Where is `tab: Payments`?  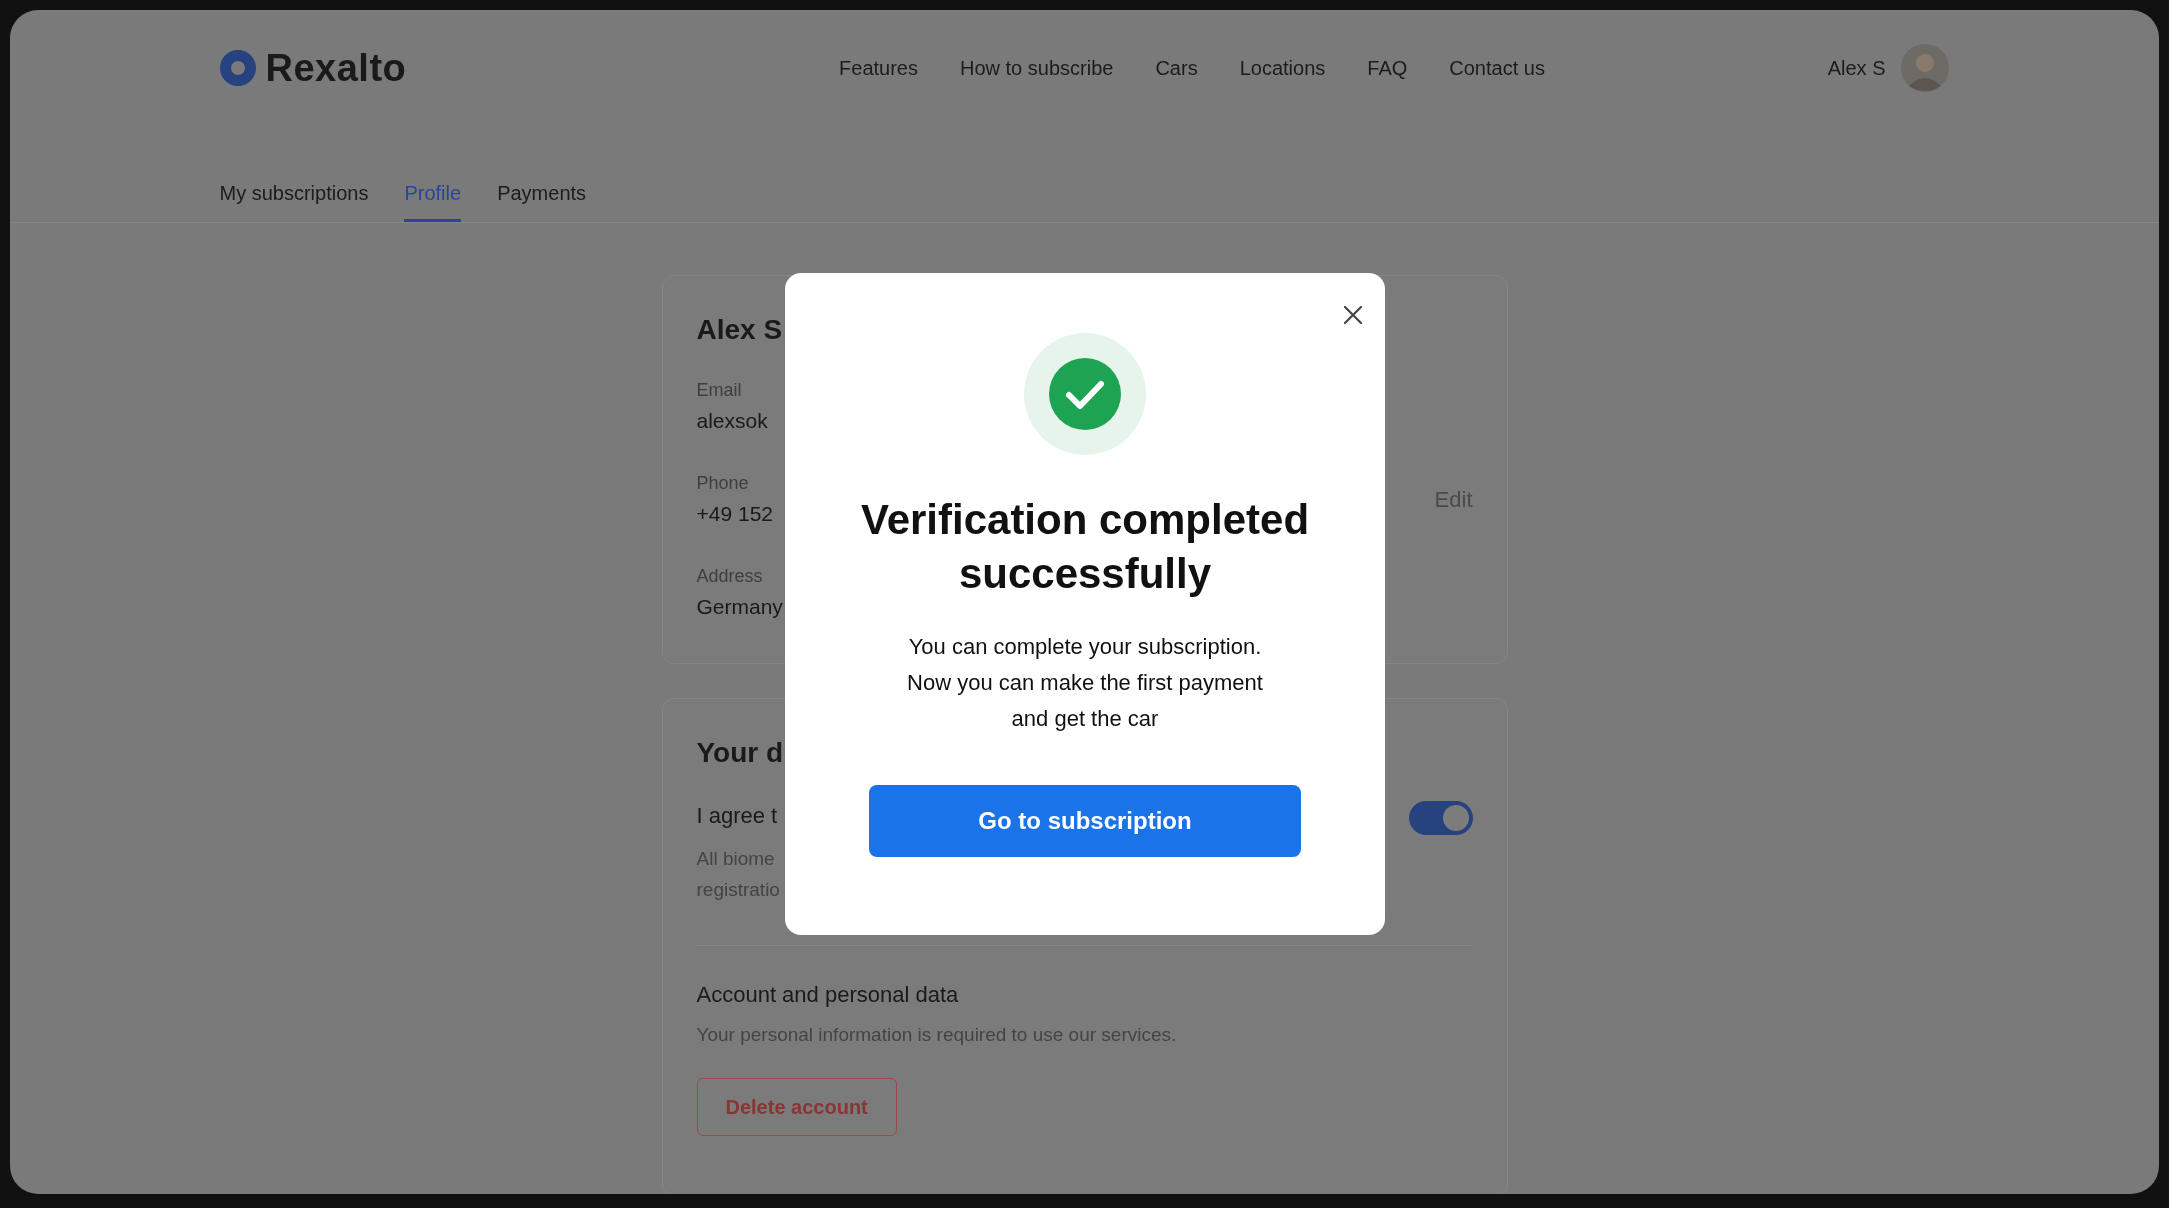
tab: Payments is located at coordinates (542, 199).